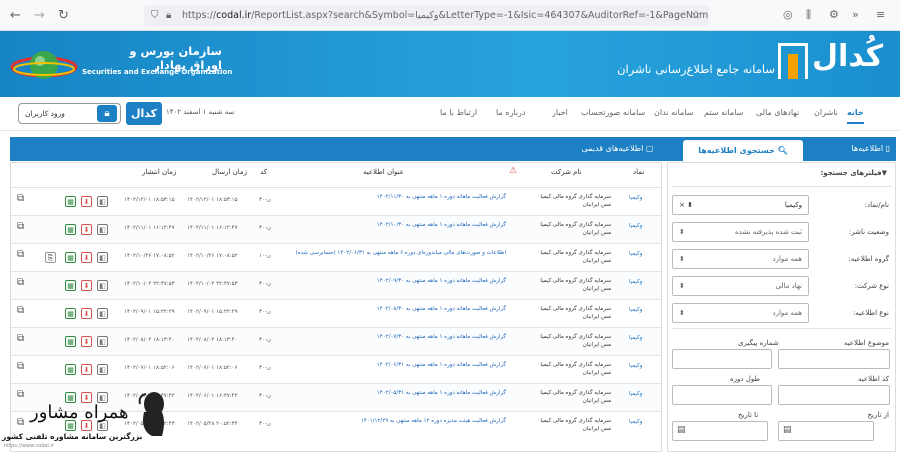  What do you see at coordinates (612, 148) in the screenshot?
I see `old-tab-label: اطلاعیه‌های قدیمی` at bounding box center [612, 148].